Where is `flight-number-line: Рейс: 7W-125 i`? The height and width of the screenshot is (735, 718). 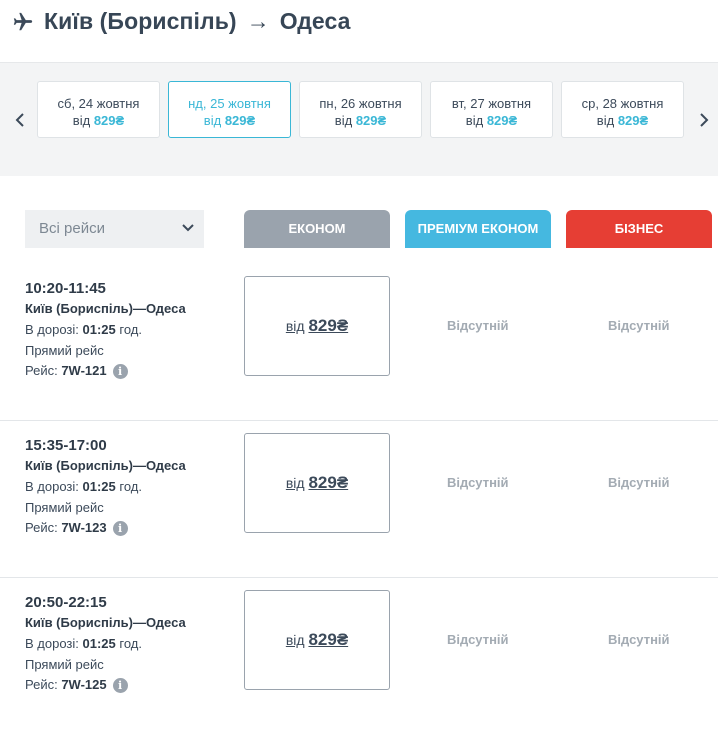
flight-number-line: Рейс: 7W-125 i is located at coordinates (76, 685).